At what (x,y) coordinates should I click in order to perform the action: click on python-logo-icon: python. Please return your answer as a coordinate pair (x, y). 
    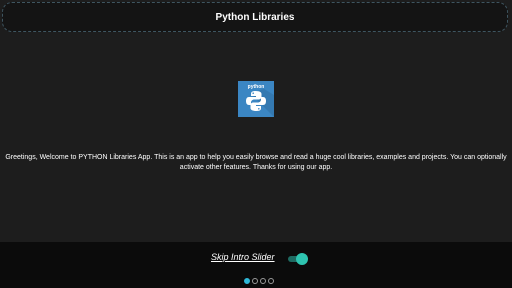
    Looking at the image, I should click on (256, 99).